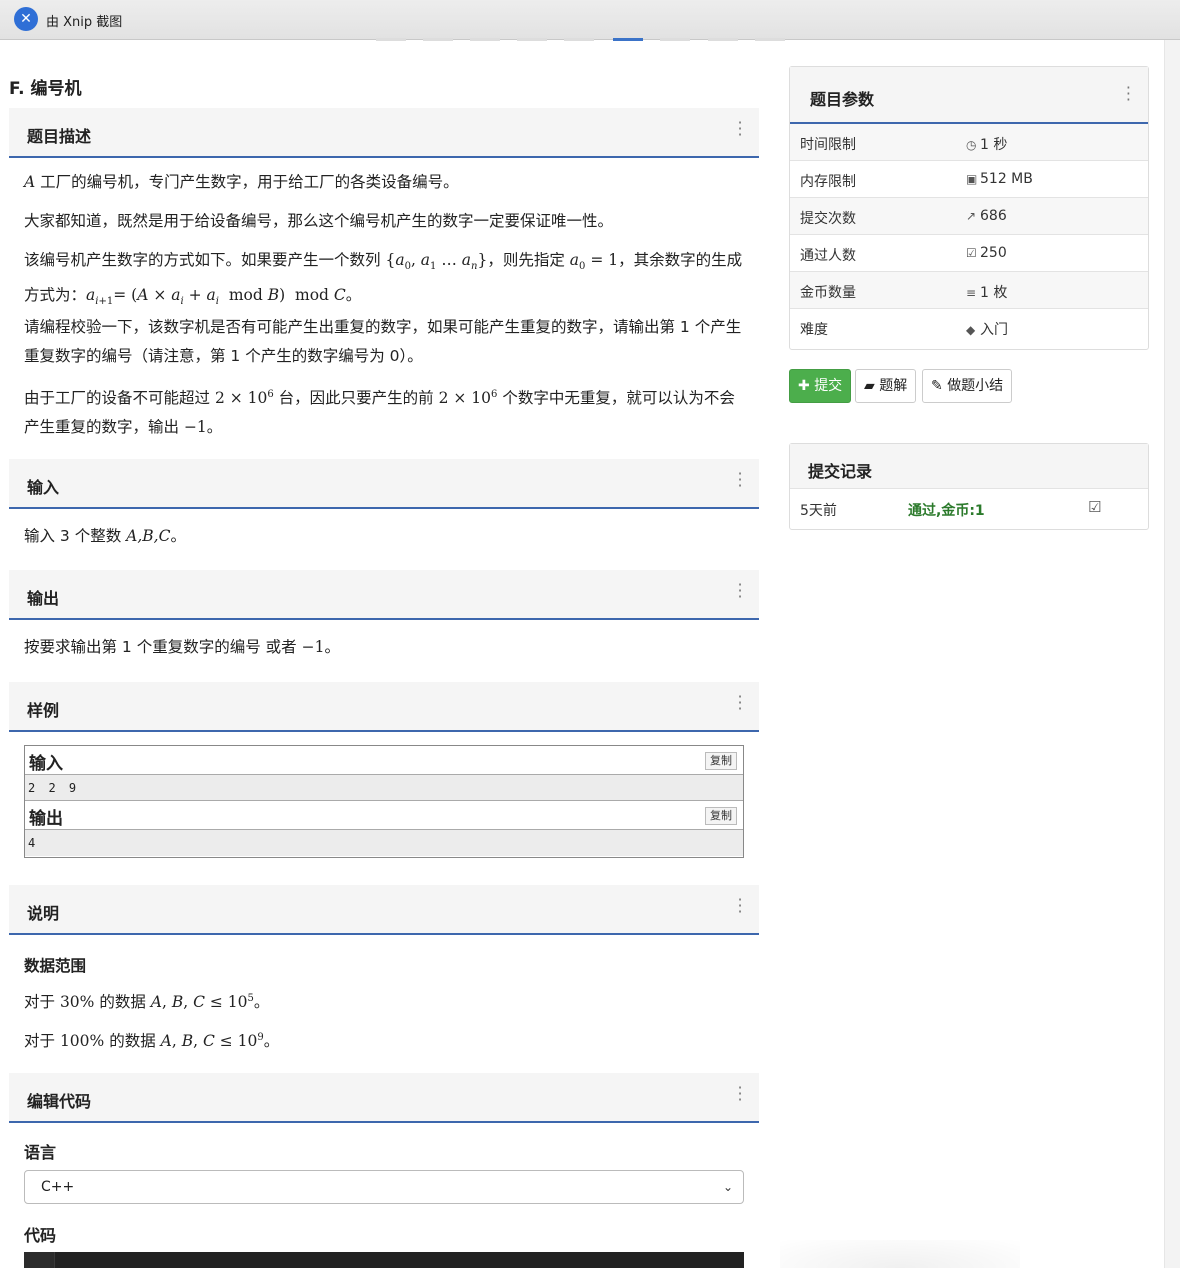  I want to click on sample-input-label: 输入, so click(46, 764).